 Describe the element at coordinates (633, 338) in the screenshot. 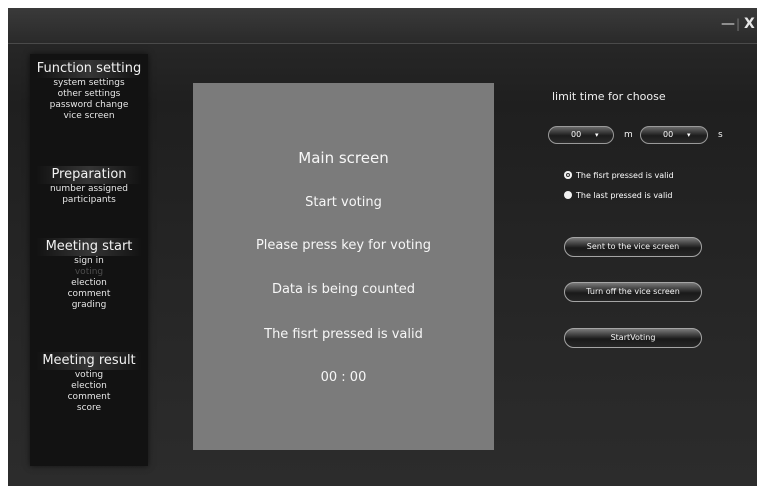

I see `start-voting-button: StartVoting` at that location.